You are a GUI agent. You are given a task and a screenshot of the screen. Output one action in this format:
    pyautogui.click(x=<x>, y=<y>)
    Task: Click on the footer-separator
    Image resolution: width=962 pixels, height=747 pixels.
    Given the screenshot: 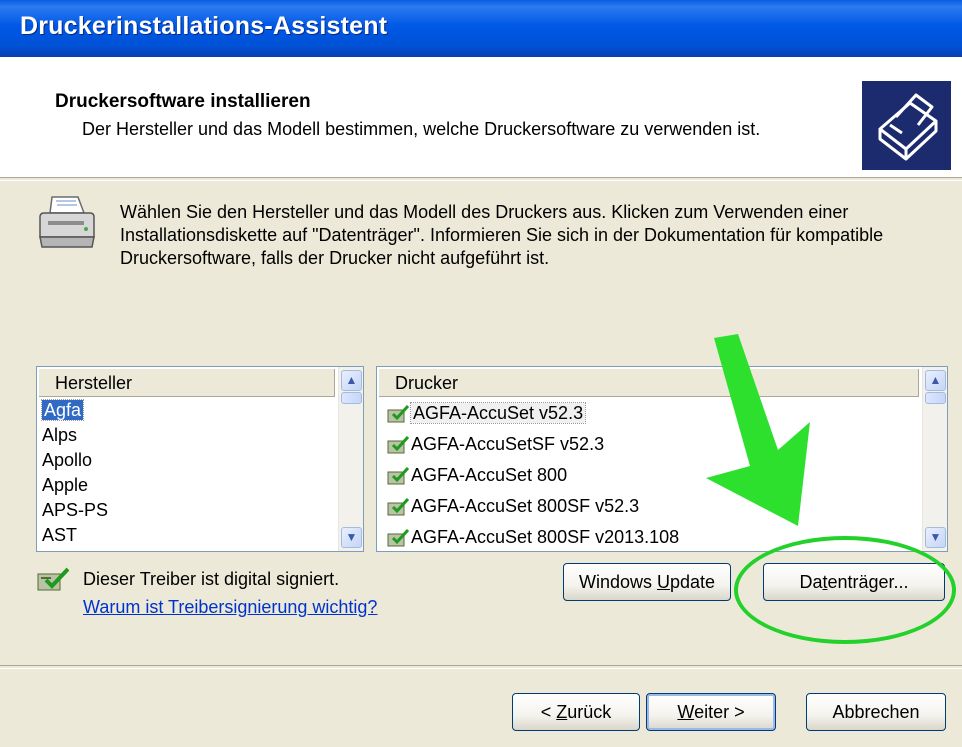 What is the action you would take?
    pyautogui.click(x=481, y=667)
    